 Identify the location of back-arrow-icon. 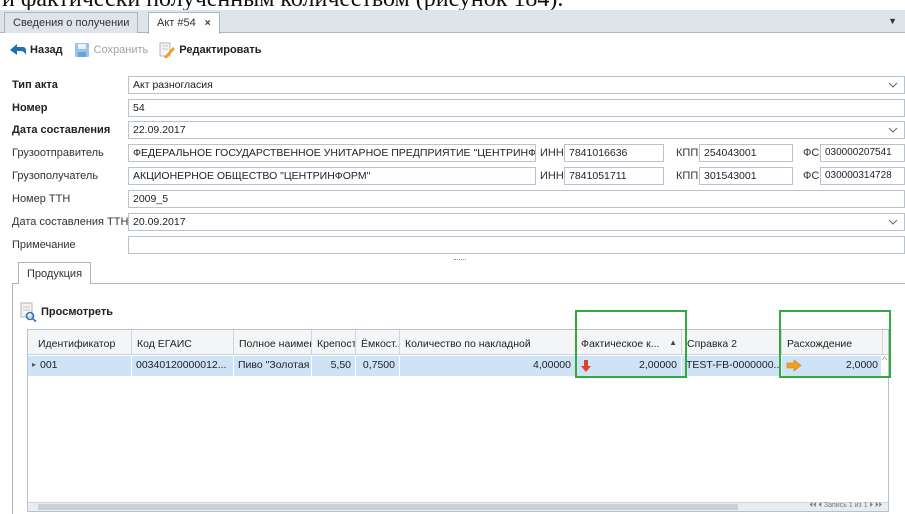
(18, 50).